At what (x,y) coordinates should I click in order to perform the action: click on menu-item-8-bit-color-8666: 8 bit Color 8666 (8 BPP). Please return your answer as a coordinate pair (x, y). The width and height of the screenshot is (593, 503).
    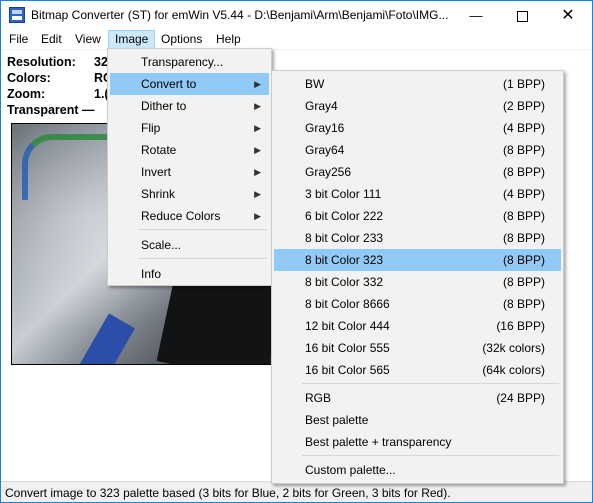
    Looking at the image, I should click on (417, 304).